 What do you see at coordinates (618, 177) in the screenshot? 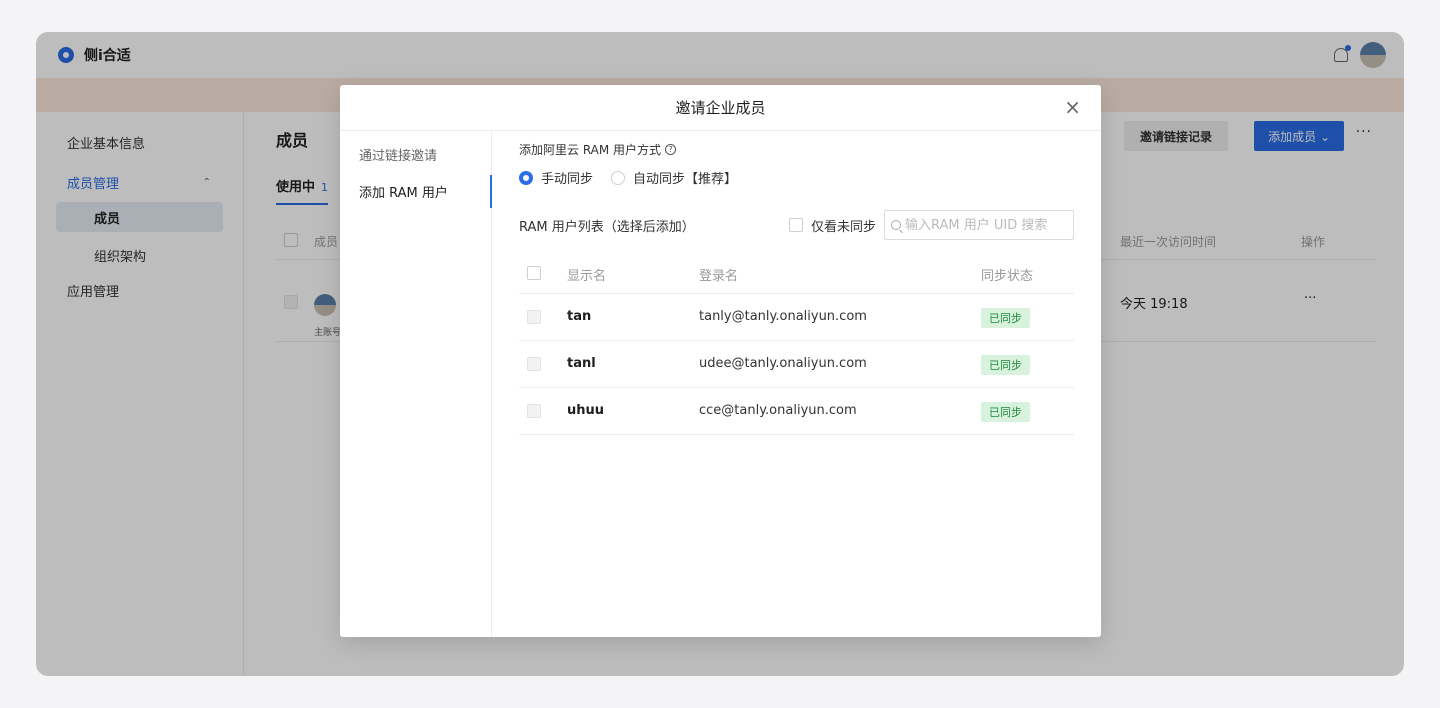
I see `radio-button` at bounding box center [618, 177].